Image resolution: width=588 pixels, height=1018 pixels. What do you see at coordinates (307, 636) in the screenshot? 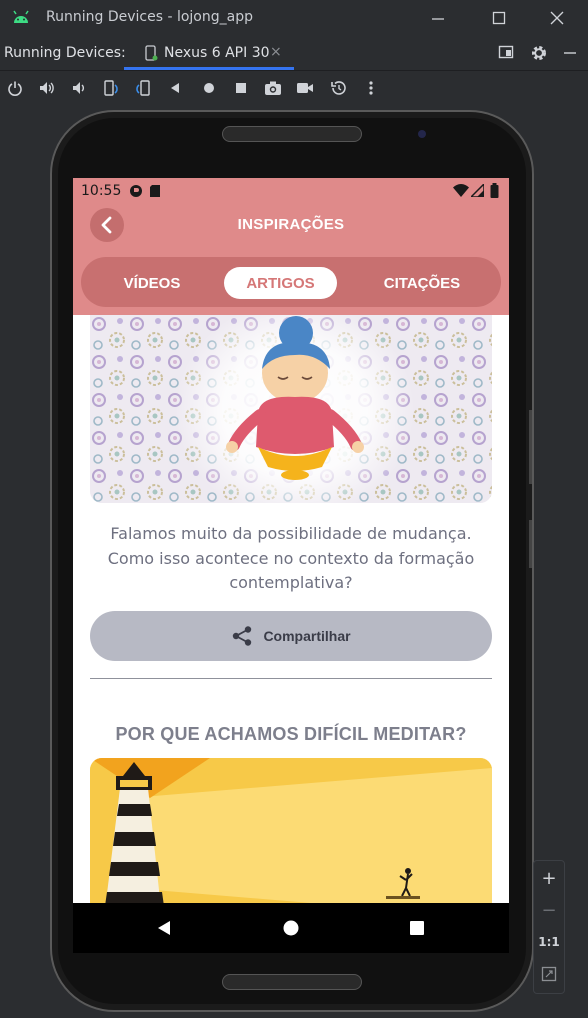
I see `share-label: Compartilhar` at bounding box center [307, 636].